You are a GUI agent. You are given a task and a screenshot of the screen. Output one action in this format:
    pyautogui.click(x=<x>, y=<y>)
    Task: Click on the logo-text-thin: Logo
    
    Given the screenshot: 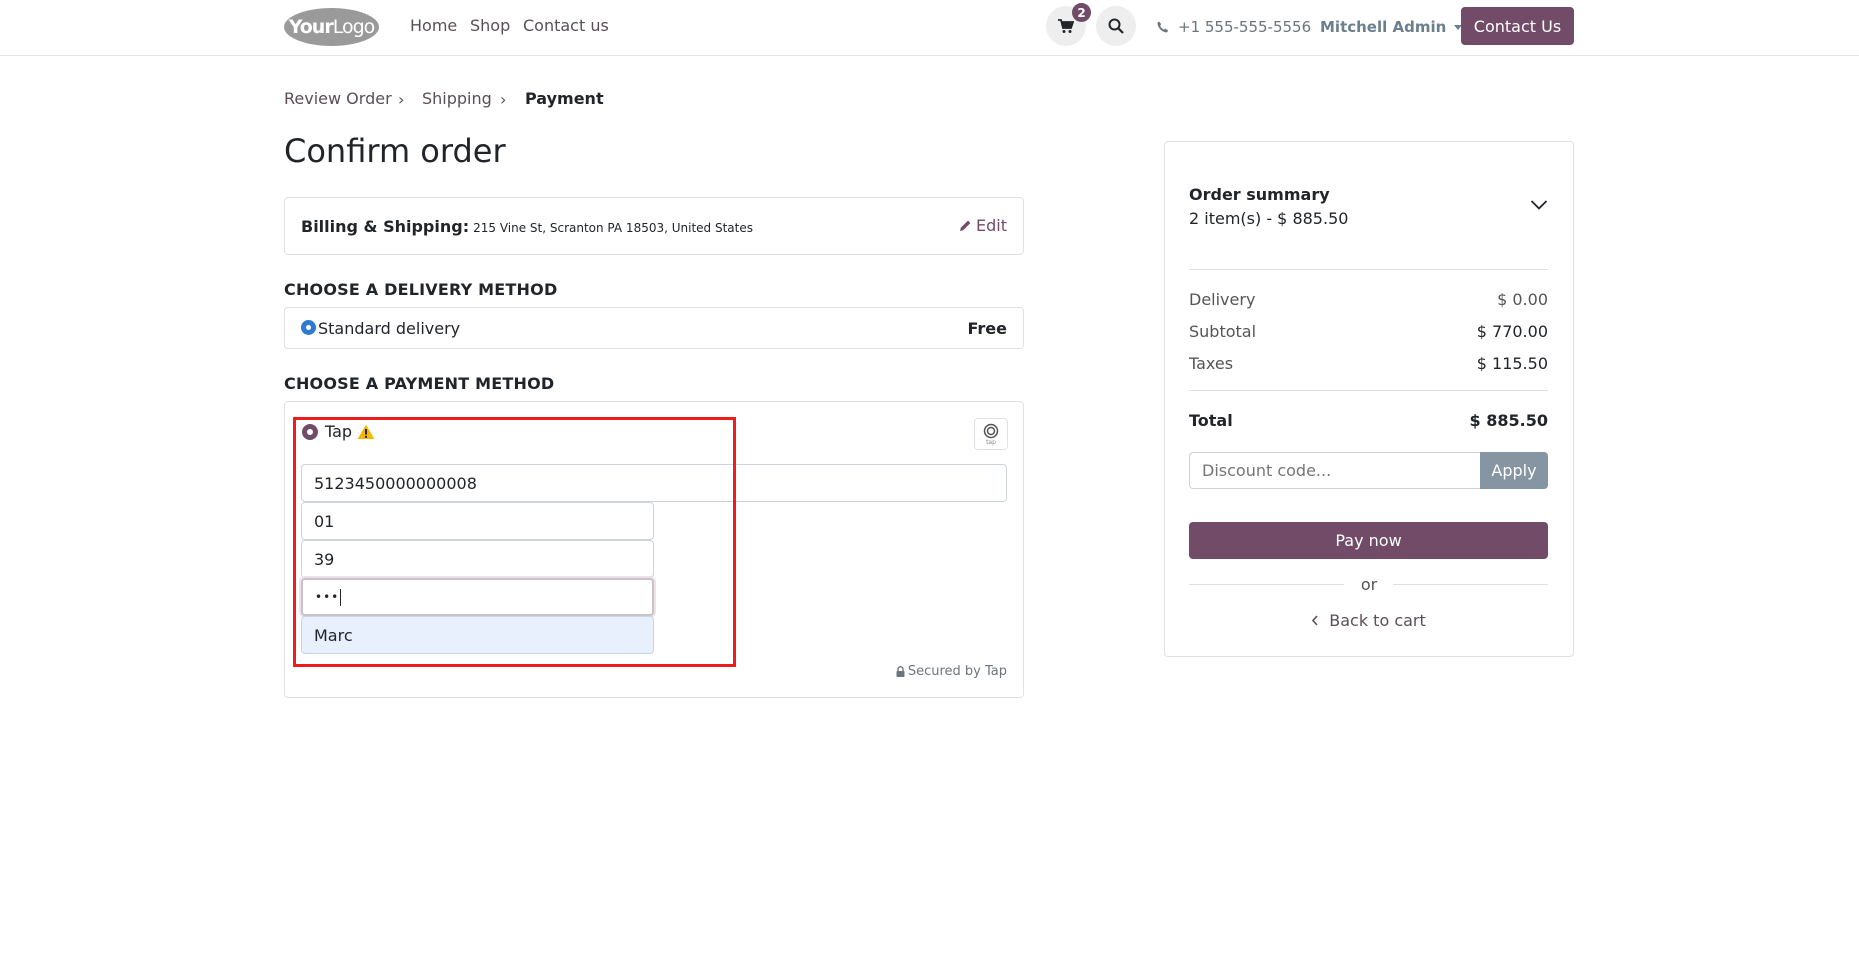 What is the action you would take?
    pyautogui.click(x=354, y=27)
    